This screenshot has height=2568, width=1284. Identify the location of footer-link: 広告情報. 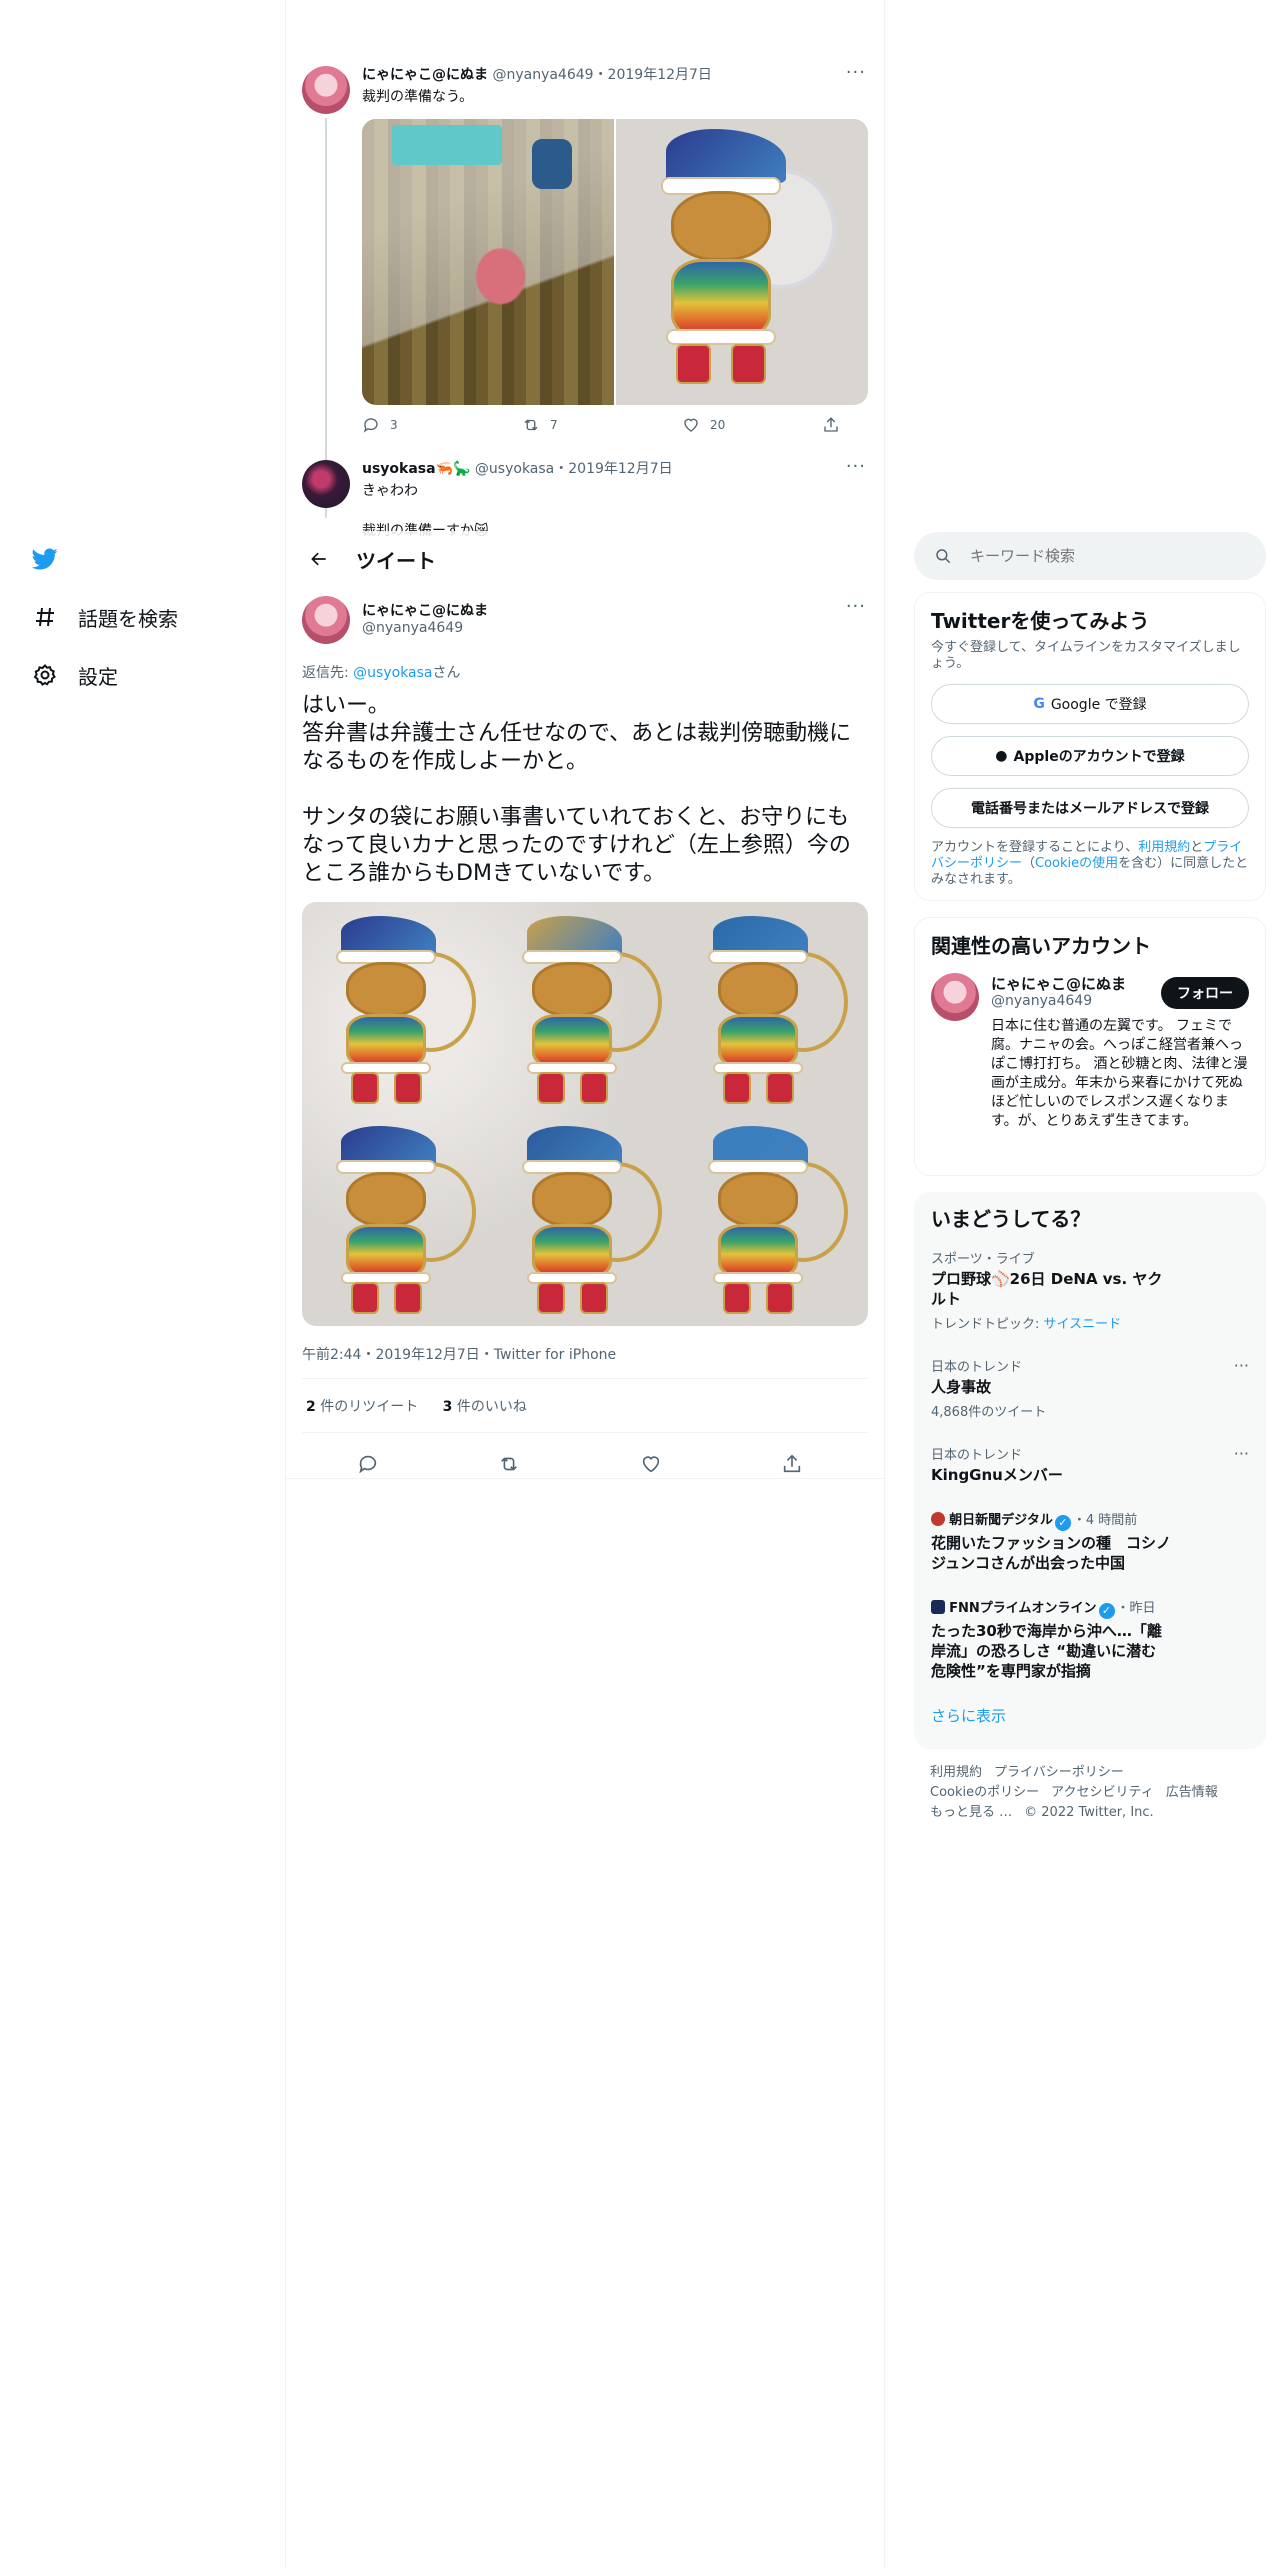
(1192, 1792).